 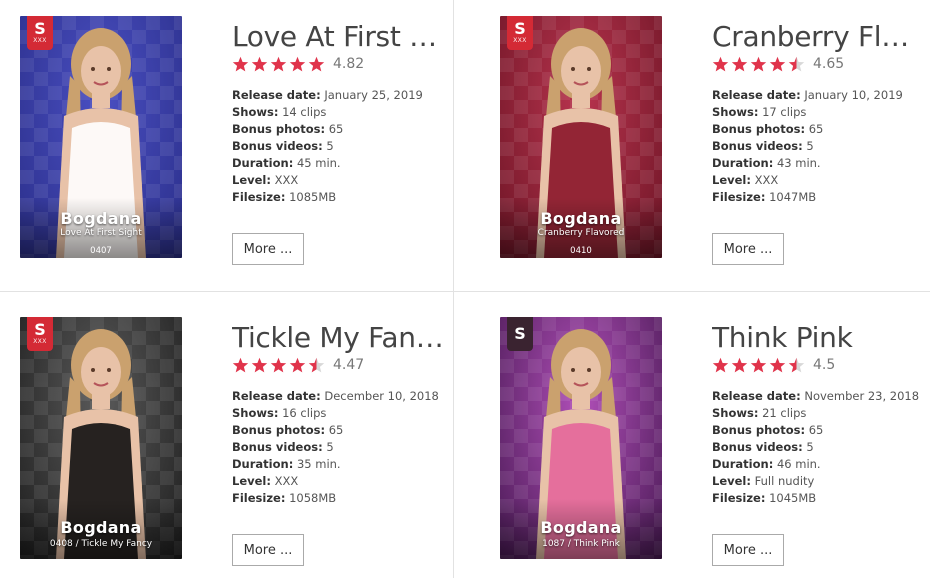 I want to click on detail-row: Filesize: 1058MB, so click(x=342, y=498).